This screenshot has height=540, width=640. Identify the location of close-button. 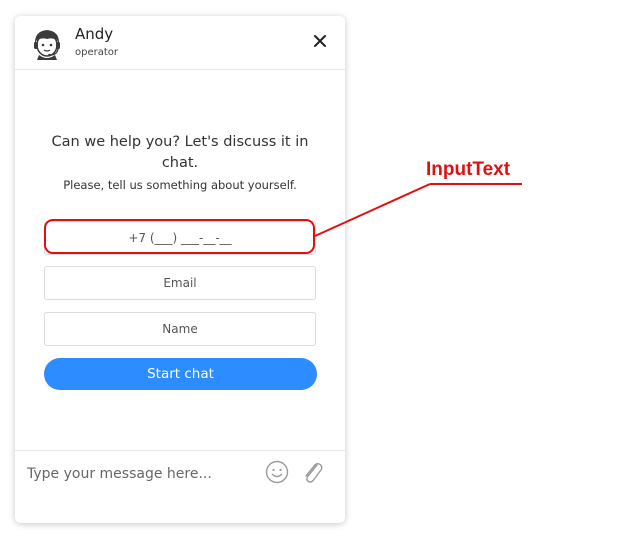
(320, 41).